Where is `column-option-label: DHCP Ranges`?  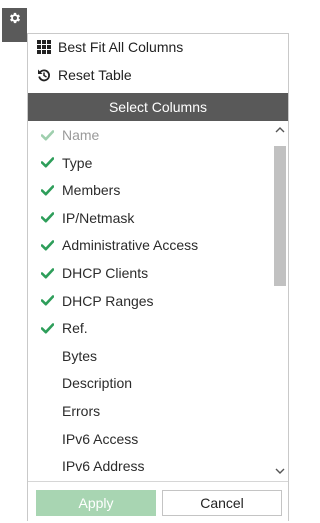 column-option-label: DHCP Ranges is located at coordinates (108, 300).